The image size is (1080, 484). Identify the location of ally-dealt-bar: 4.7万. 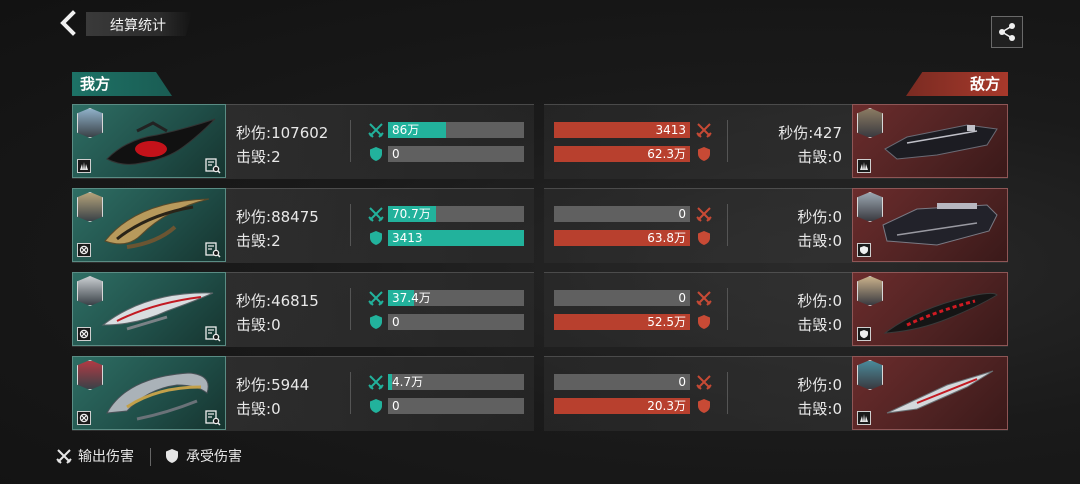
(456, 382).